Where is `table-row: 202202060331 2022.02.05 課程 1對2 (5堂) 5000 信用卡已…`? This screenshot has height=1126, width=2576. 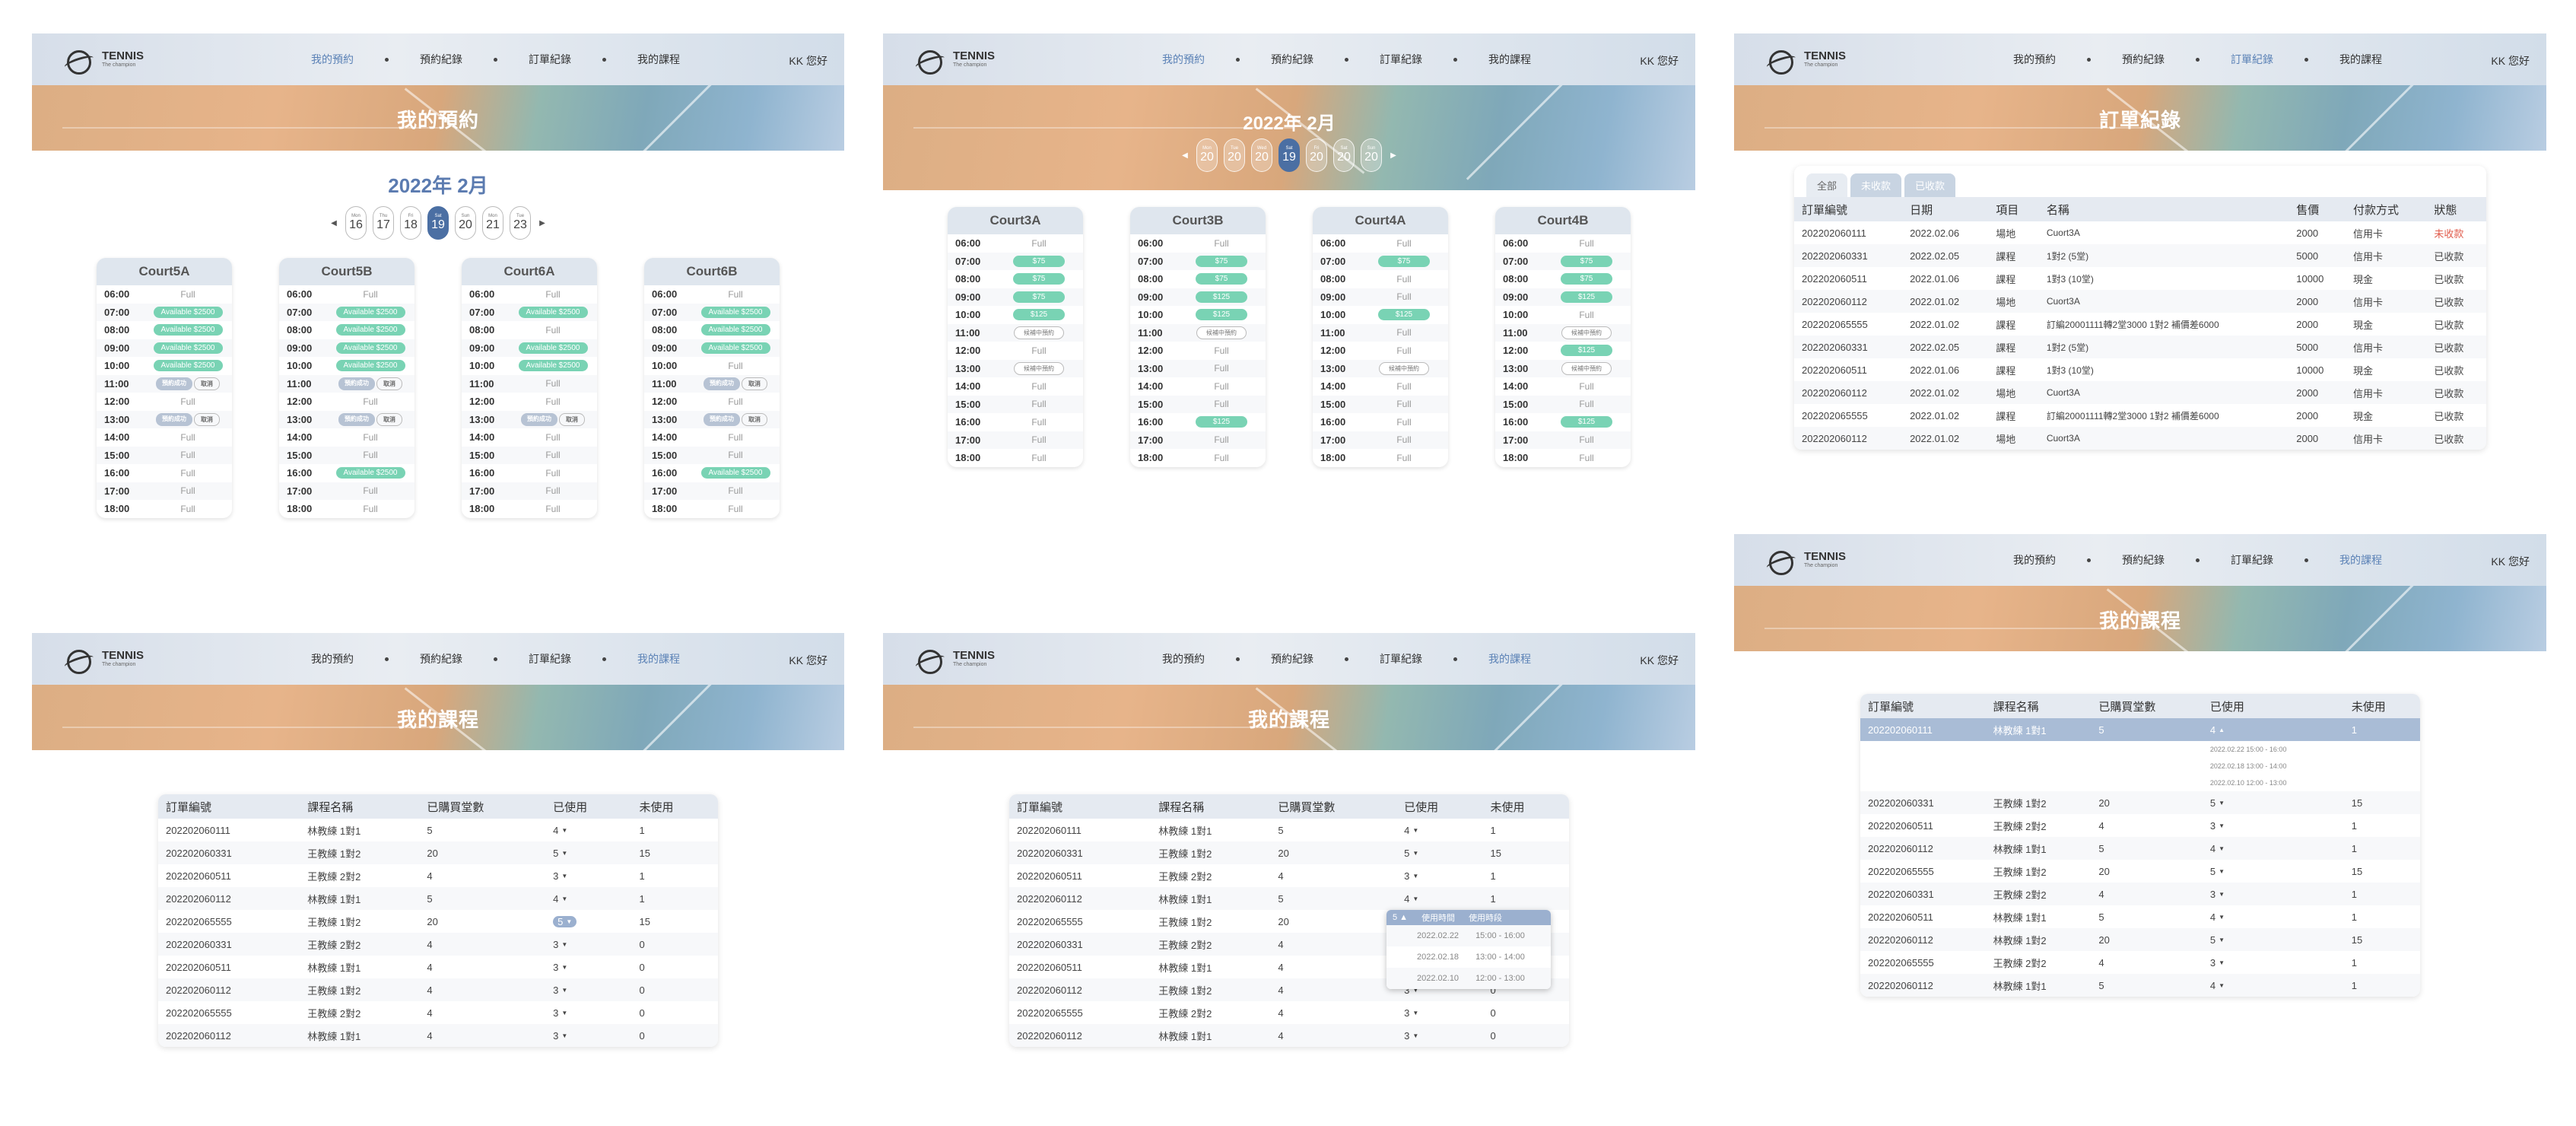
table-row: 202202060331 2022.02.05 課程 1對2 (5堂) 5000 信用卡已… is located at coordinates (2140, 255).